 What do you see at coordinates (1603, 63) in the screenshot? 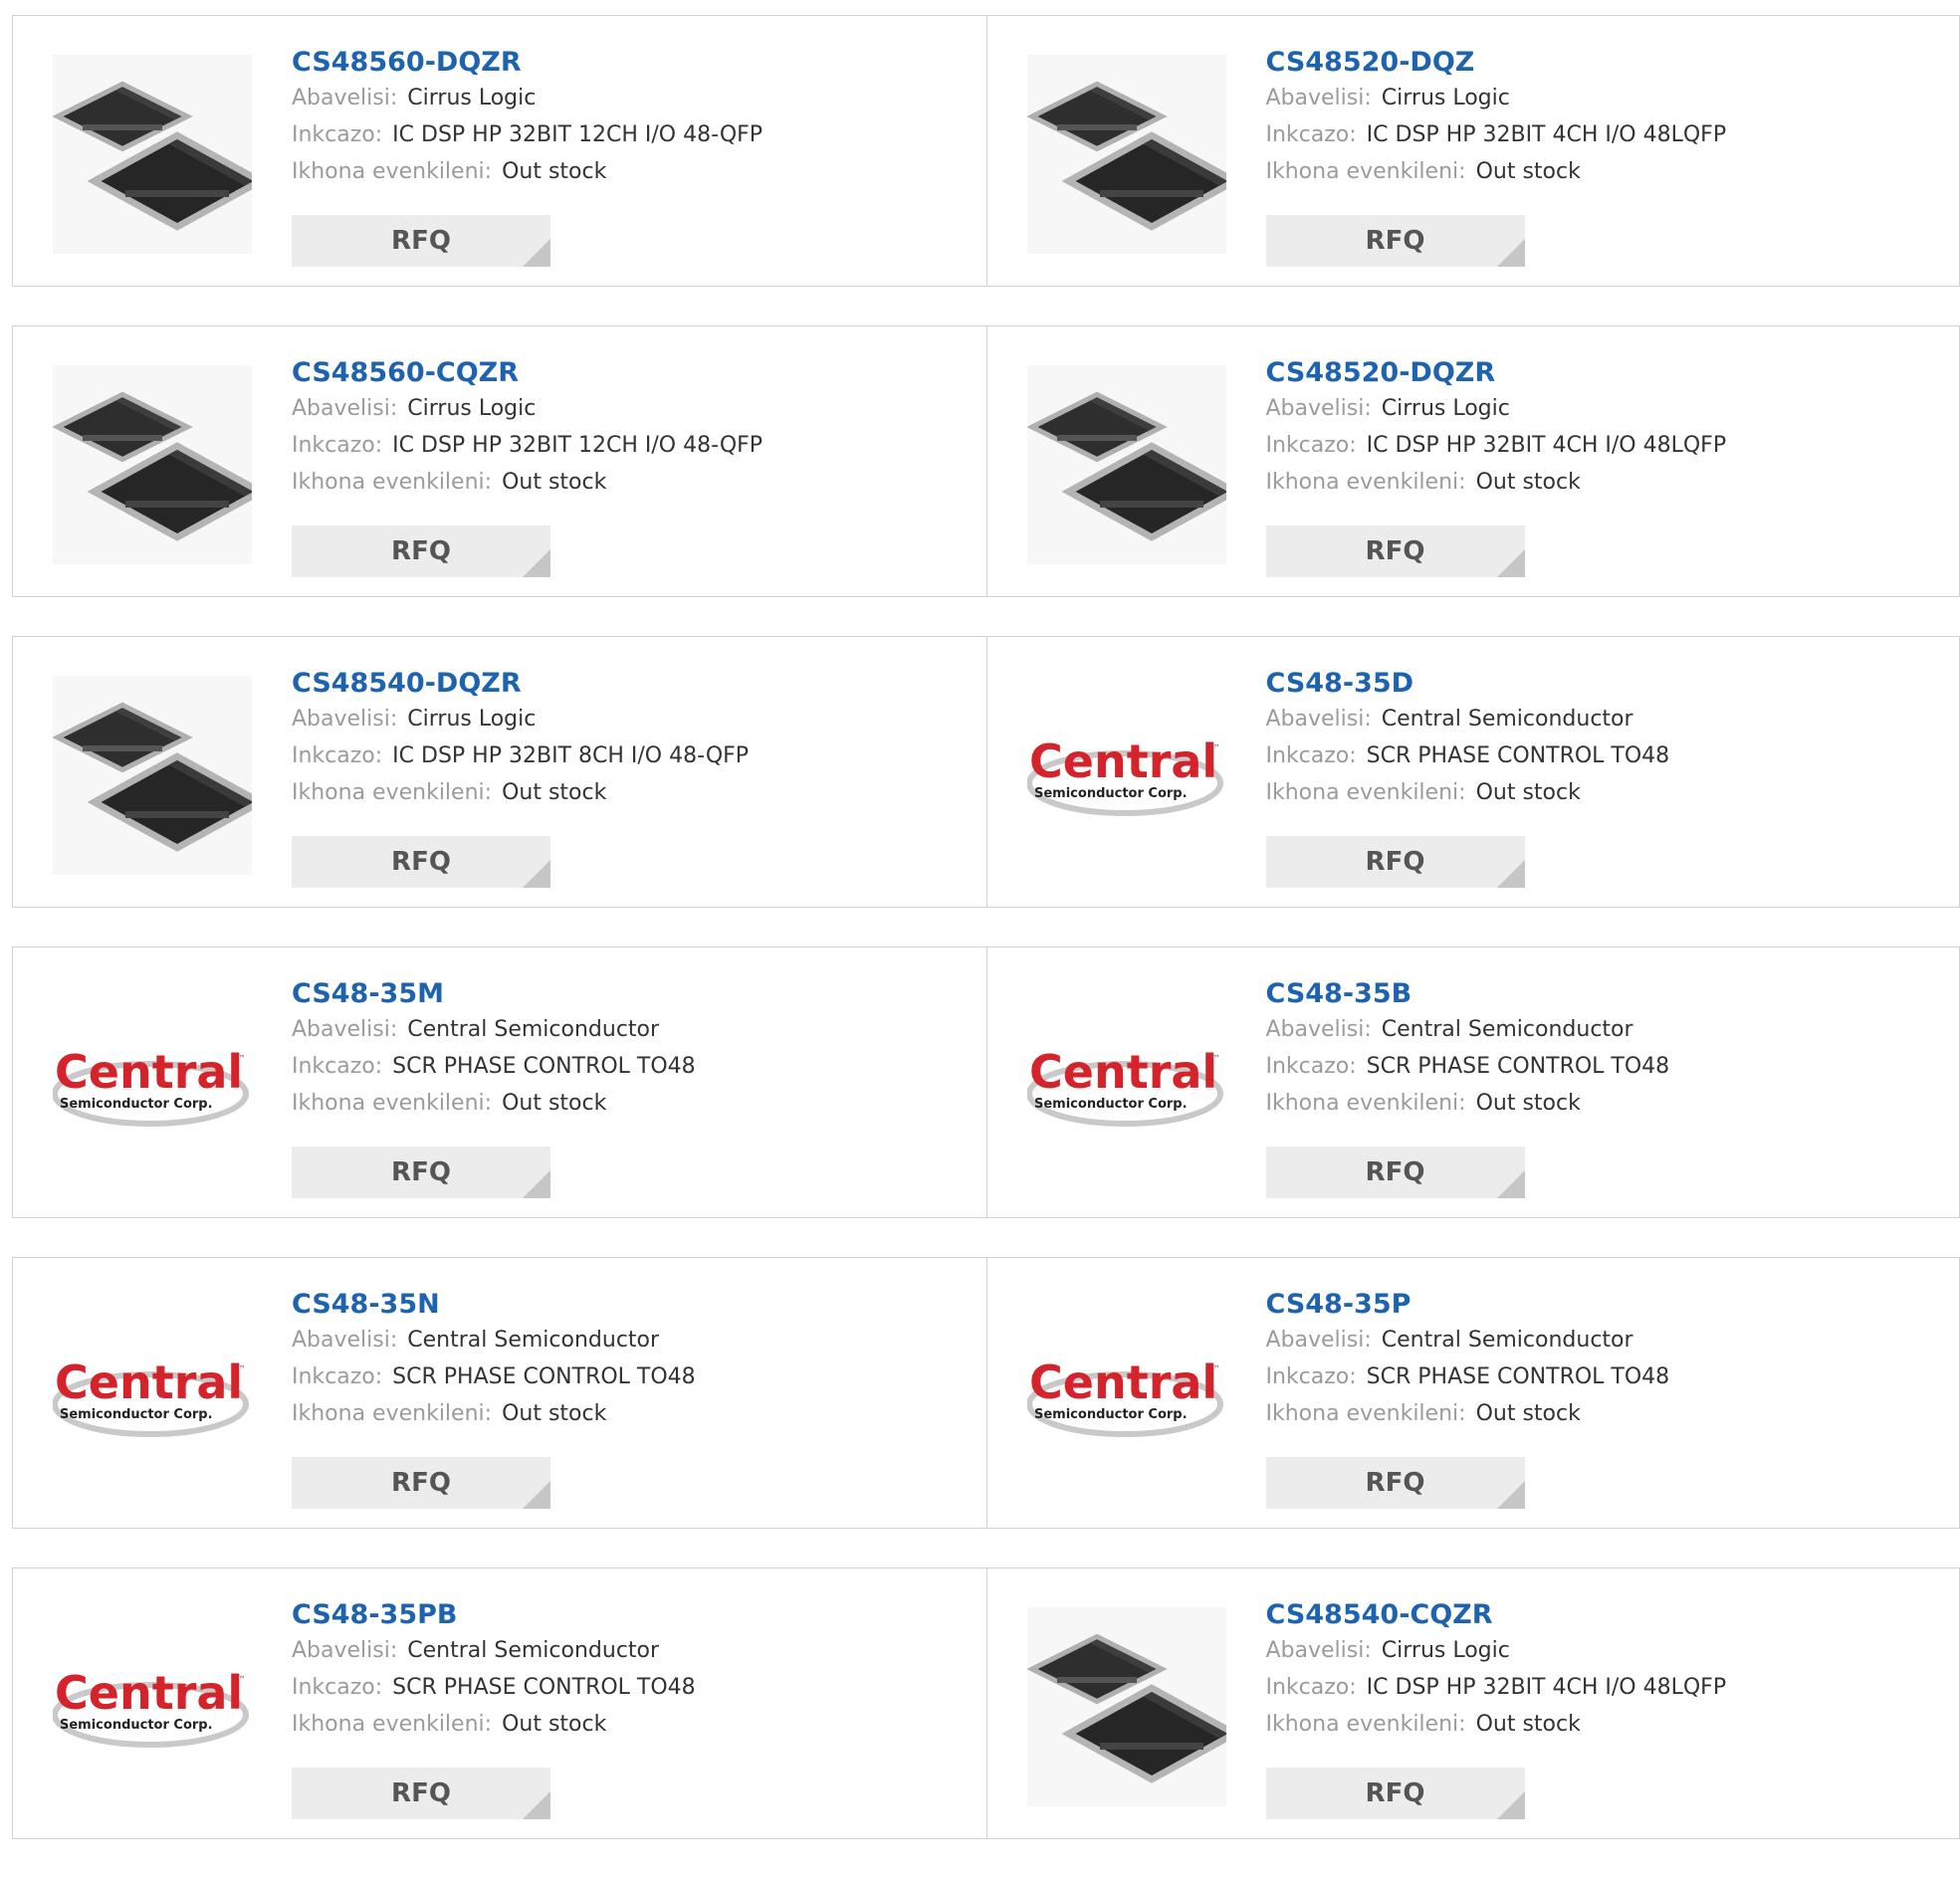
I see `part-number-link: CS48520-DQZ` at bounding box center [1603, 63].